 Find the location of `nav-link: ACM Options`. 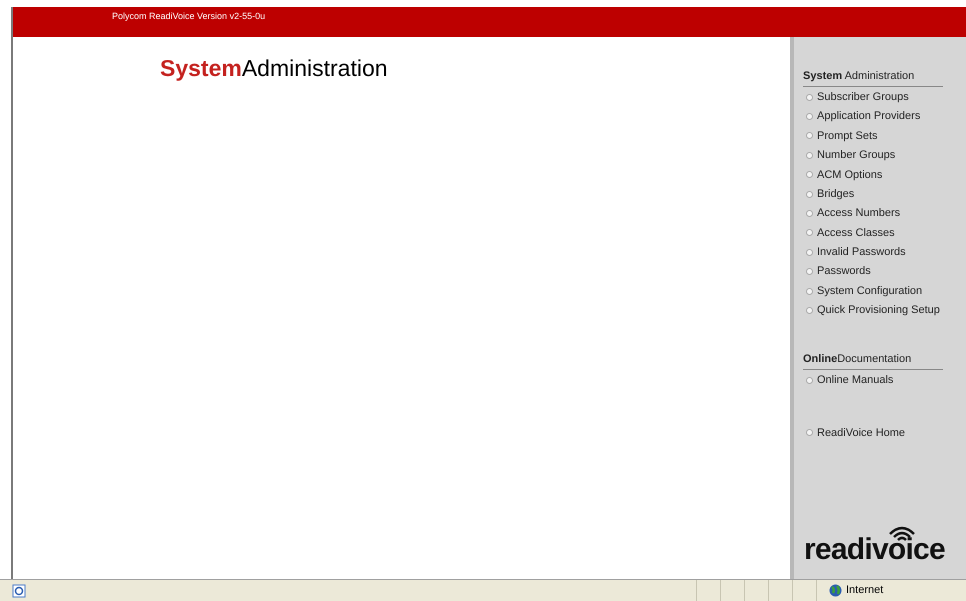

nav-link: ACM Options is located at coordinates (884, 174).